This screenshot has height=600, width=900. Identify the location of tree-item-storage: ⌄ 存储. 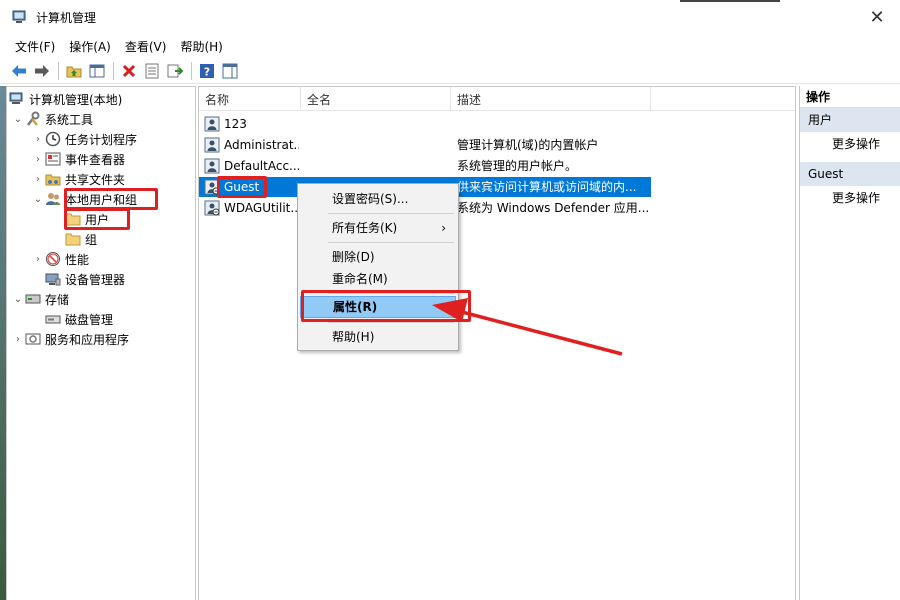
(40, 299).